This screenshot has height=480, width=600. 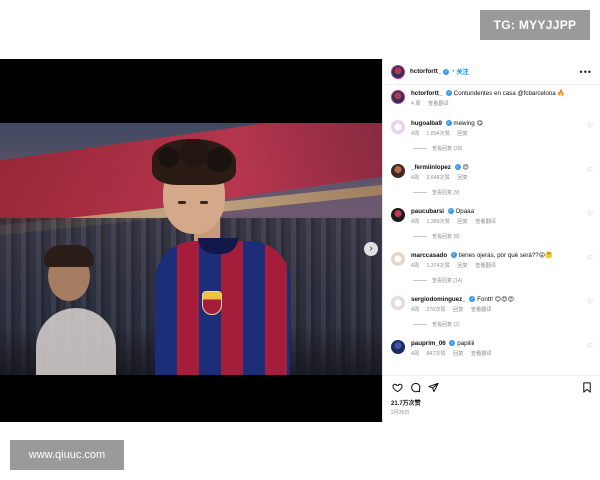 What do you see at coordinates (505, 255) in the screenshot?
I see `comment-text: tienes ojeras, por qué será??😜🤔` at bounding box center [505, 255].